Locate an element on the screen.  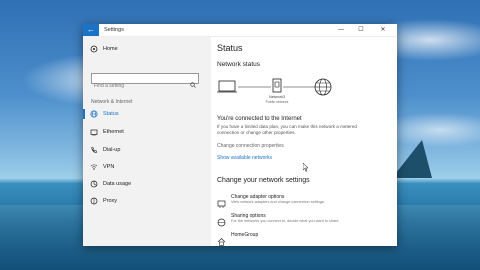
background-mountain is located at coordinates (412, 159).